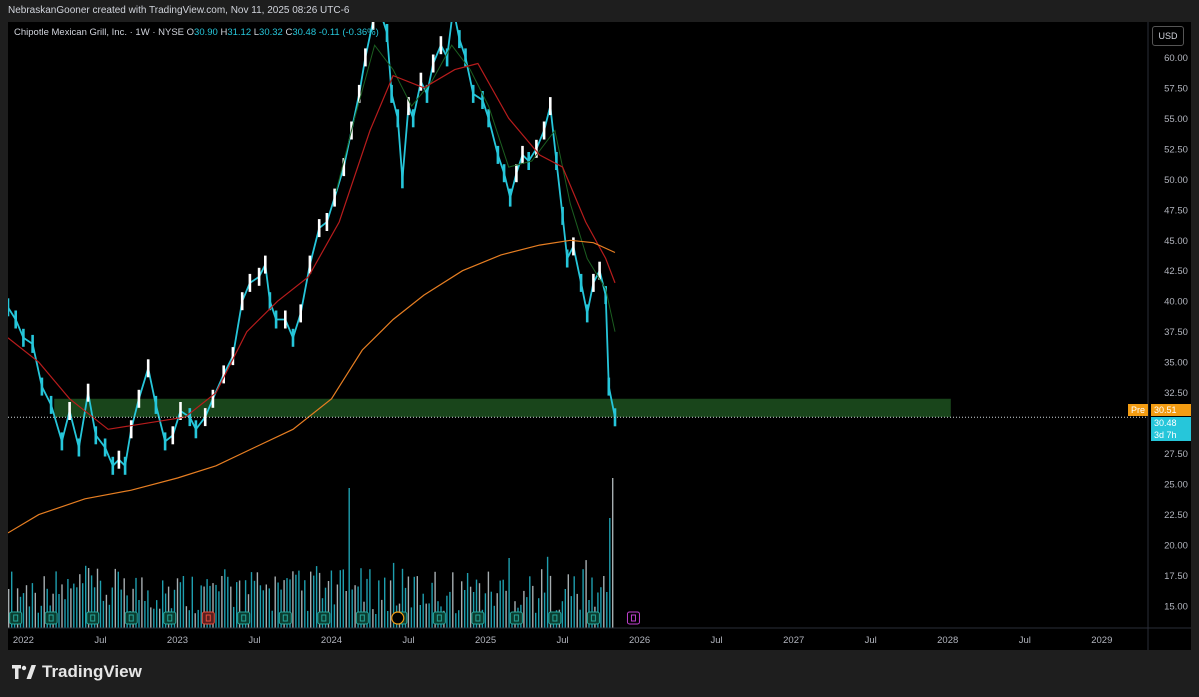 This screenshot has width=1199, height=697. Describe the element at coordinates (1176, 210) in the screenshot. I see `price-axis-label: 47.50` at that location.